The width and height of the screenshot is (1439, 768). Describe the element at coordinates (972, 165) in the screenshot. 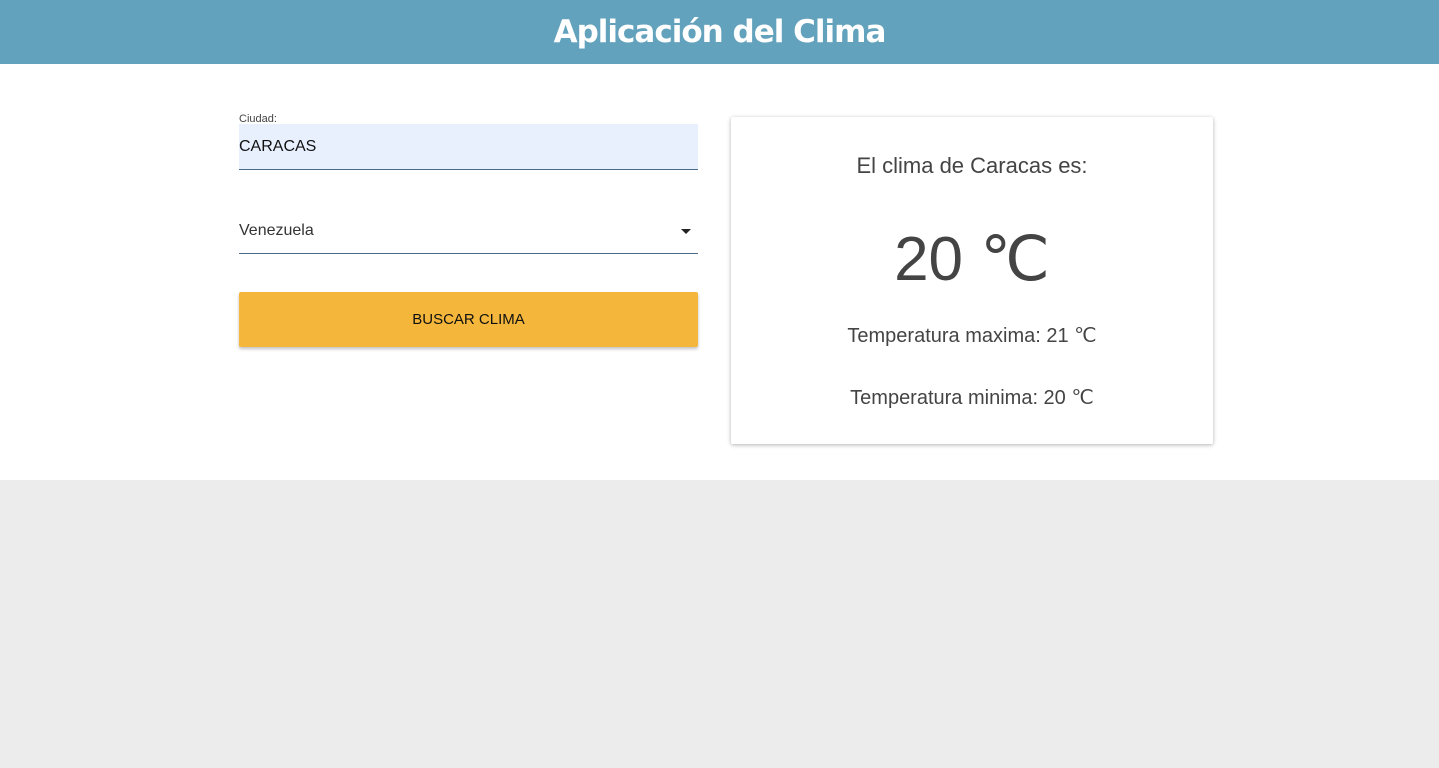

I see `result-title: El clima de Caracas es:` at that location.